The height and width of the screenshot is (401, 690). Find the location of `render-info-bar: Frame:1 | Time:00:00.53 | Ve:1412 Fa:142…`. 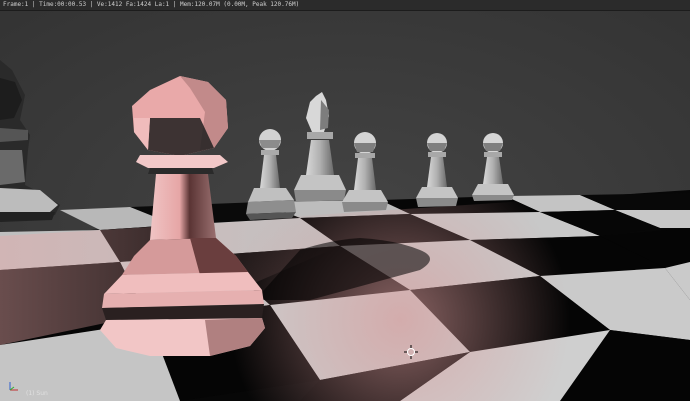

render-info-bar: Frame:1 | Time:00:00.53 | Ve:1412 Fa:142… is located at coordinates (345, 5).